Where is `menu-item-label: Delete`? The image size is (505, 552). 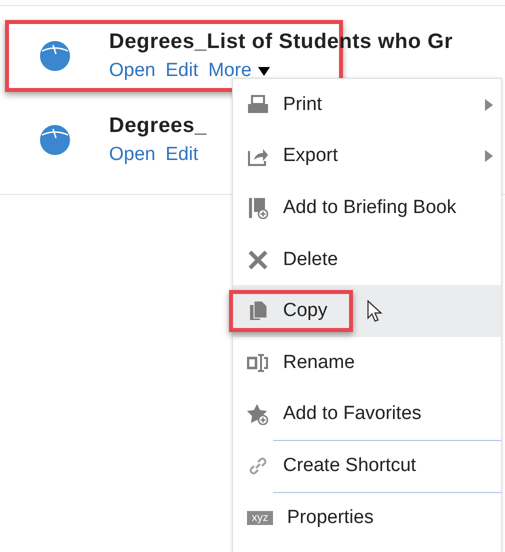
menu-item-label: Delete is located at coordinates (311, 259).